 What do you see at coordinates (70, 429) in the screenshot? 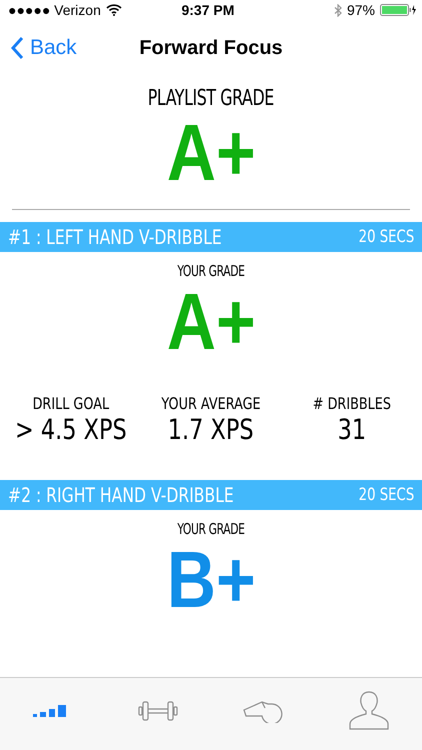
I see `stat-value: > 4.5 XPS` at bounding box center [70, 429].